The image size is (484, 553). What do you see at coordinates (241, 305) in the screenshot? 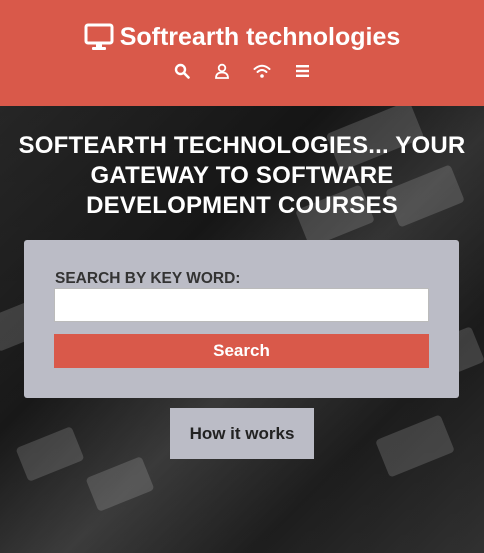
I see `search-input` at bounding box center [241, 305].